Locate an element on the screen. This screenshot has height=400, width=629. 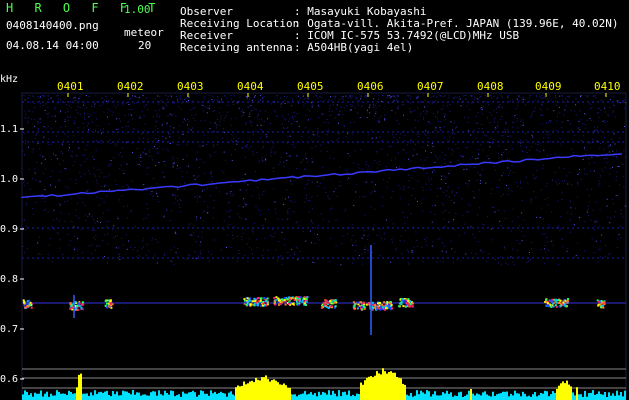
freq-label-0-6: 0.6 is located at coordinates (9, 379).